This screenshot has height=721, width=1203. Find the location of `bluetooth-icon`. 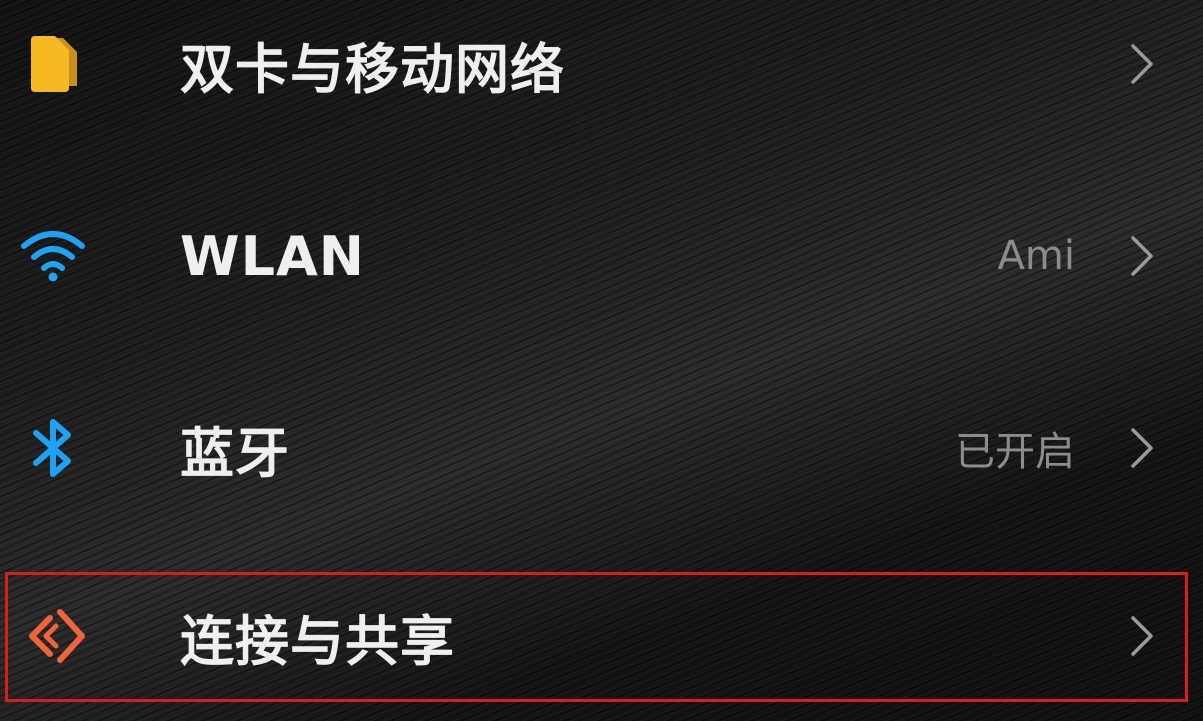

bluetooth-icon is located at coordinates (53, 448).